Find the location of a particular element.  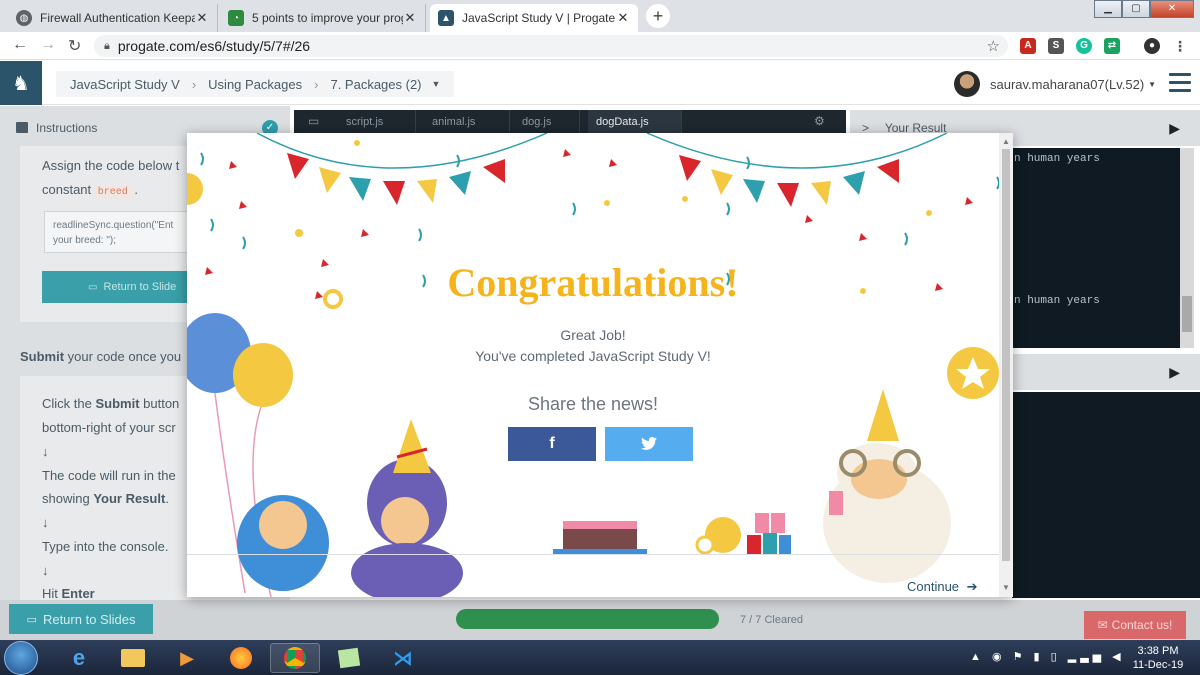

book-icon is located at coordinates (22, 127).